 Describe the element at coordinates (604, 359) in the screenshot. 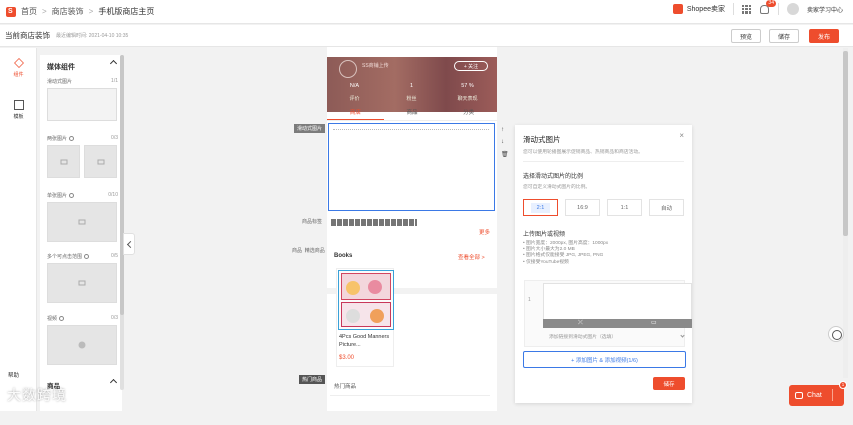

I see `add-image-video-button: + 添加图片 & 添加视频(1/6)` at that location.